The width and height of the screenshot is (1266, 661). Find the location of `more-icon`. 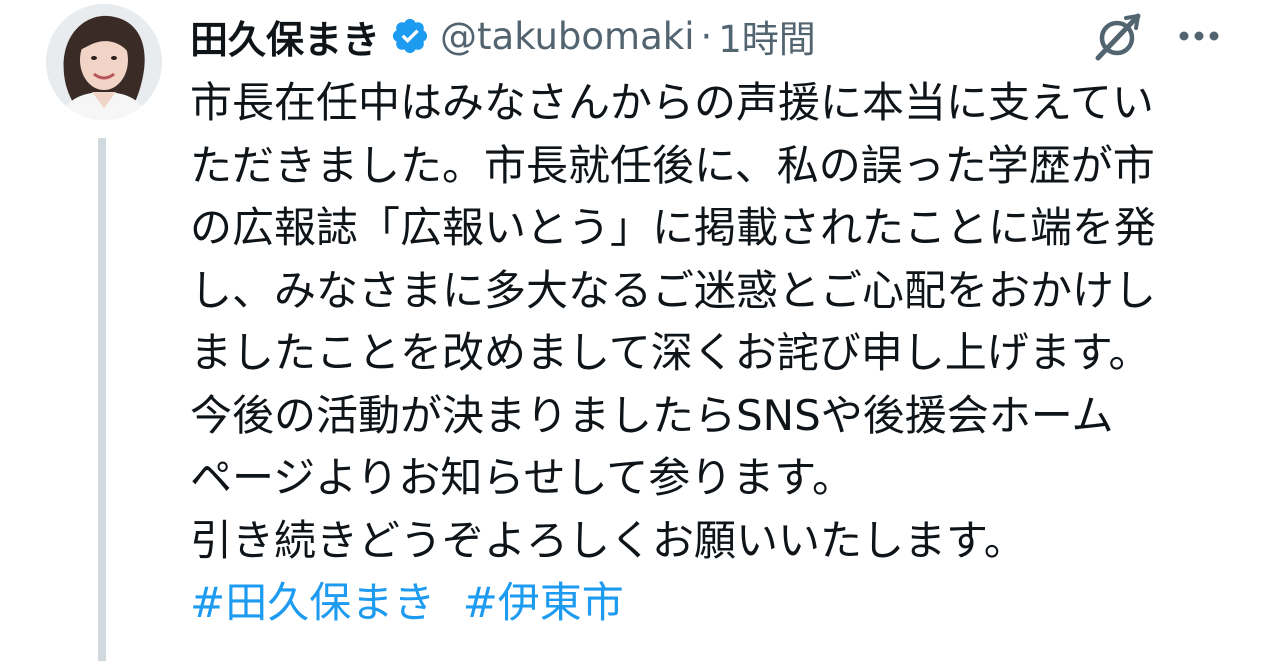

more-icon is located at coordinates (1199, 36).